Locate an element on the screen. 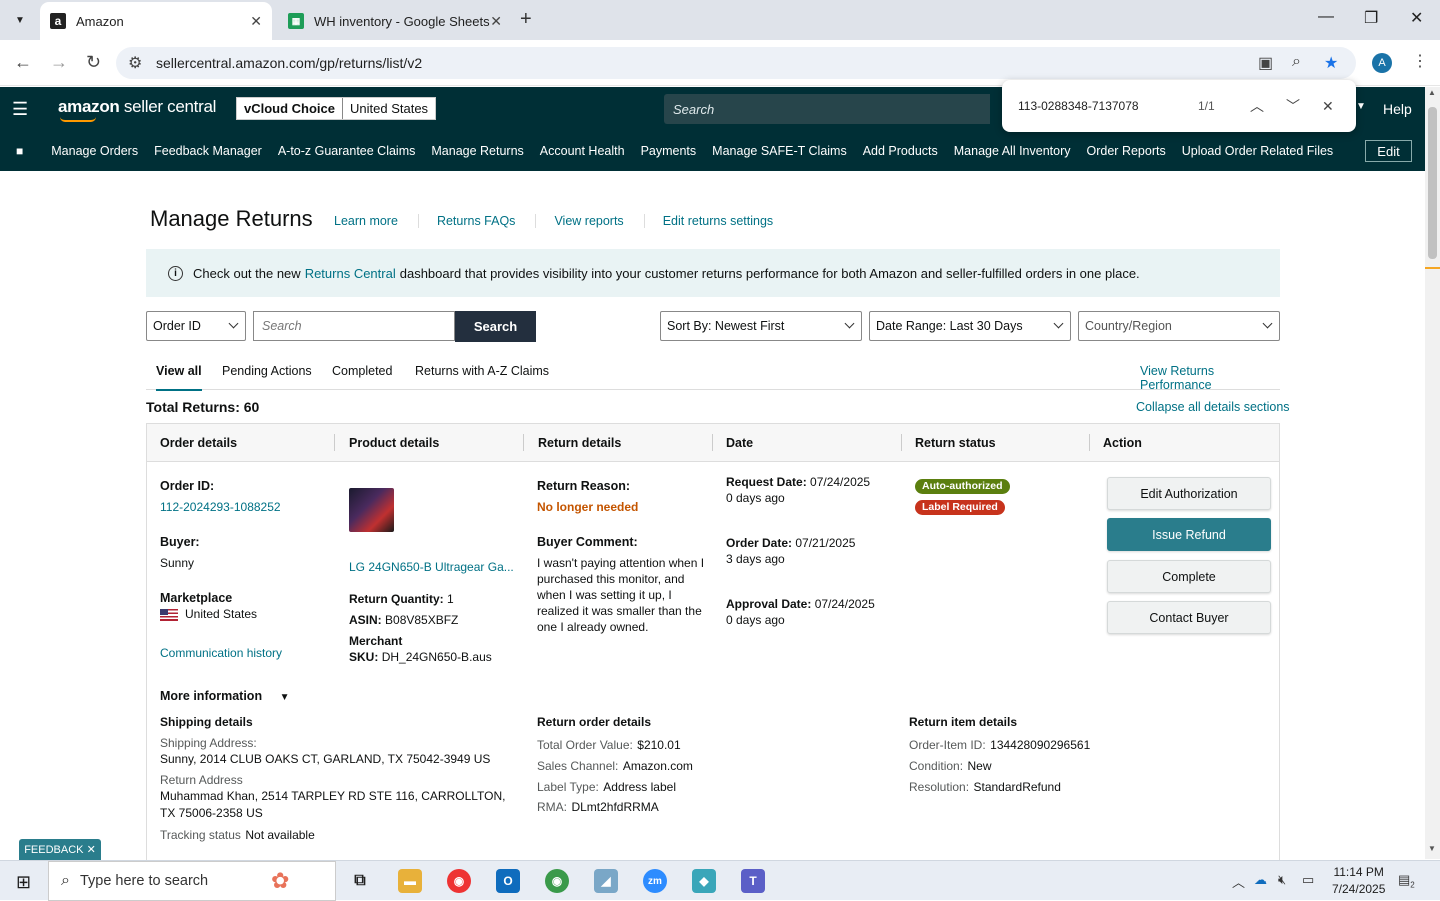 The image size is (1440, 901). profile-avatar: A is located at coordinates (1382, 63).